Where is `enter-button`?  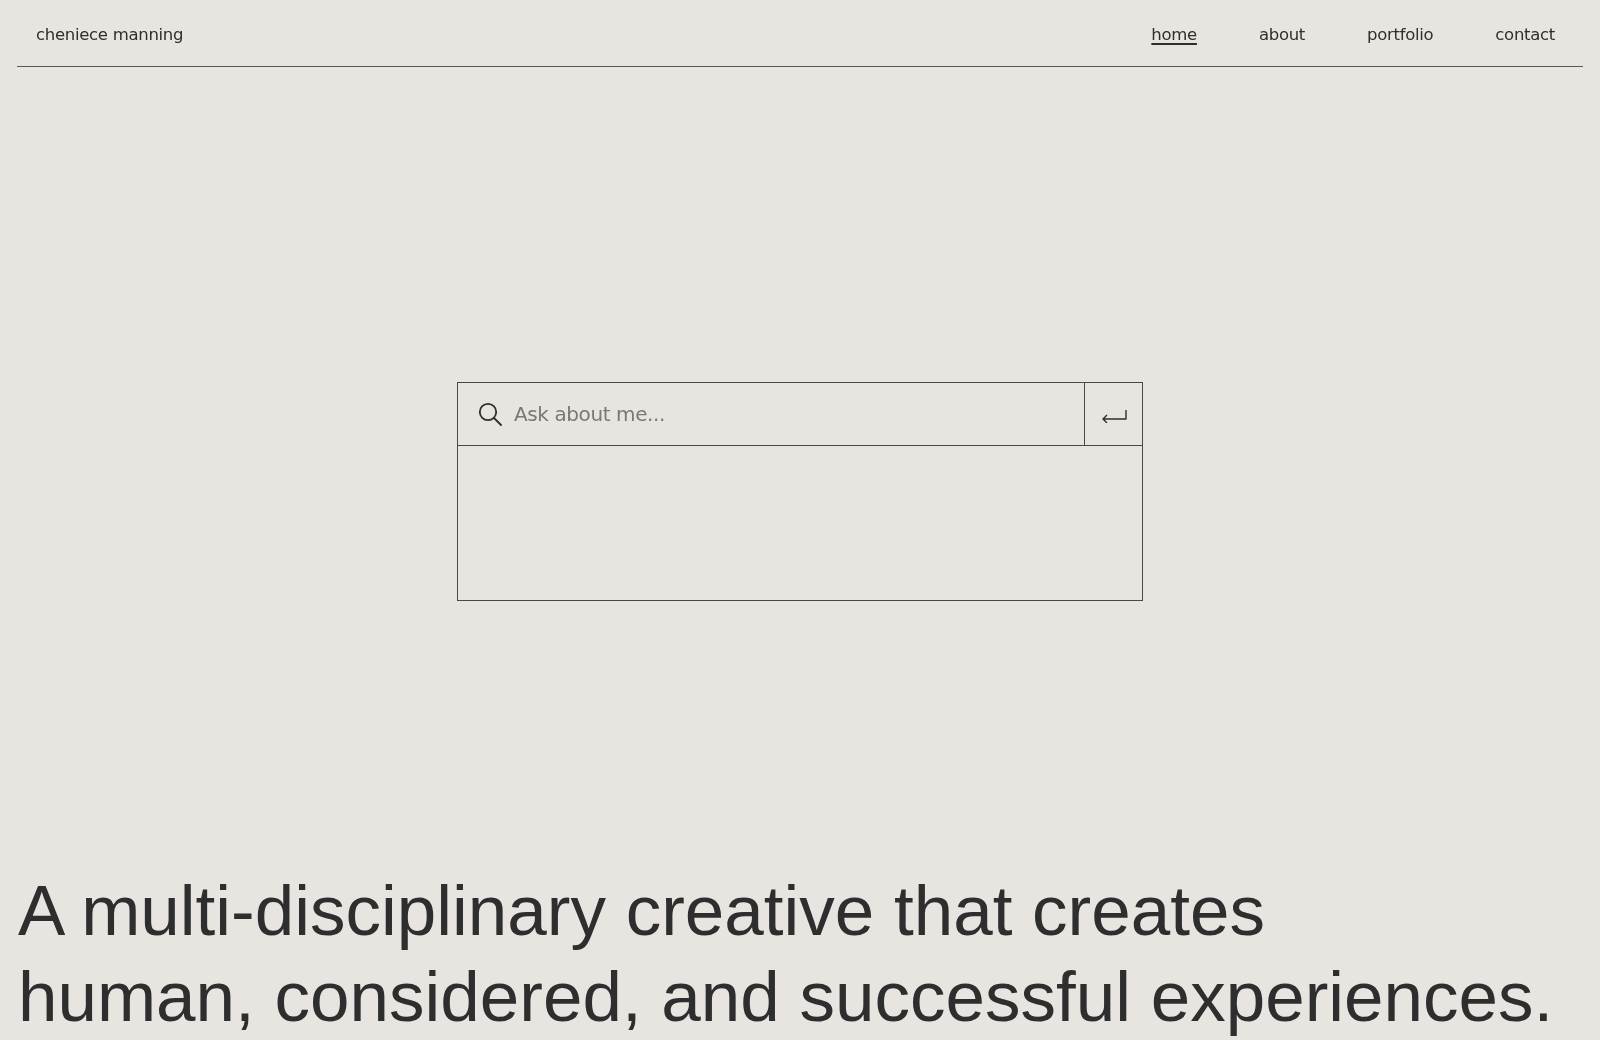
enter-button is located at coordinates (1113, 414).